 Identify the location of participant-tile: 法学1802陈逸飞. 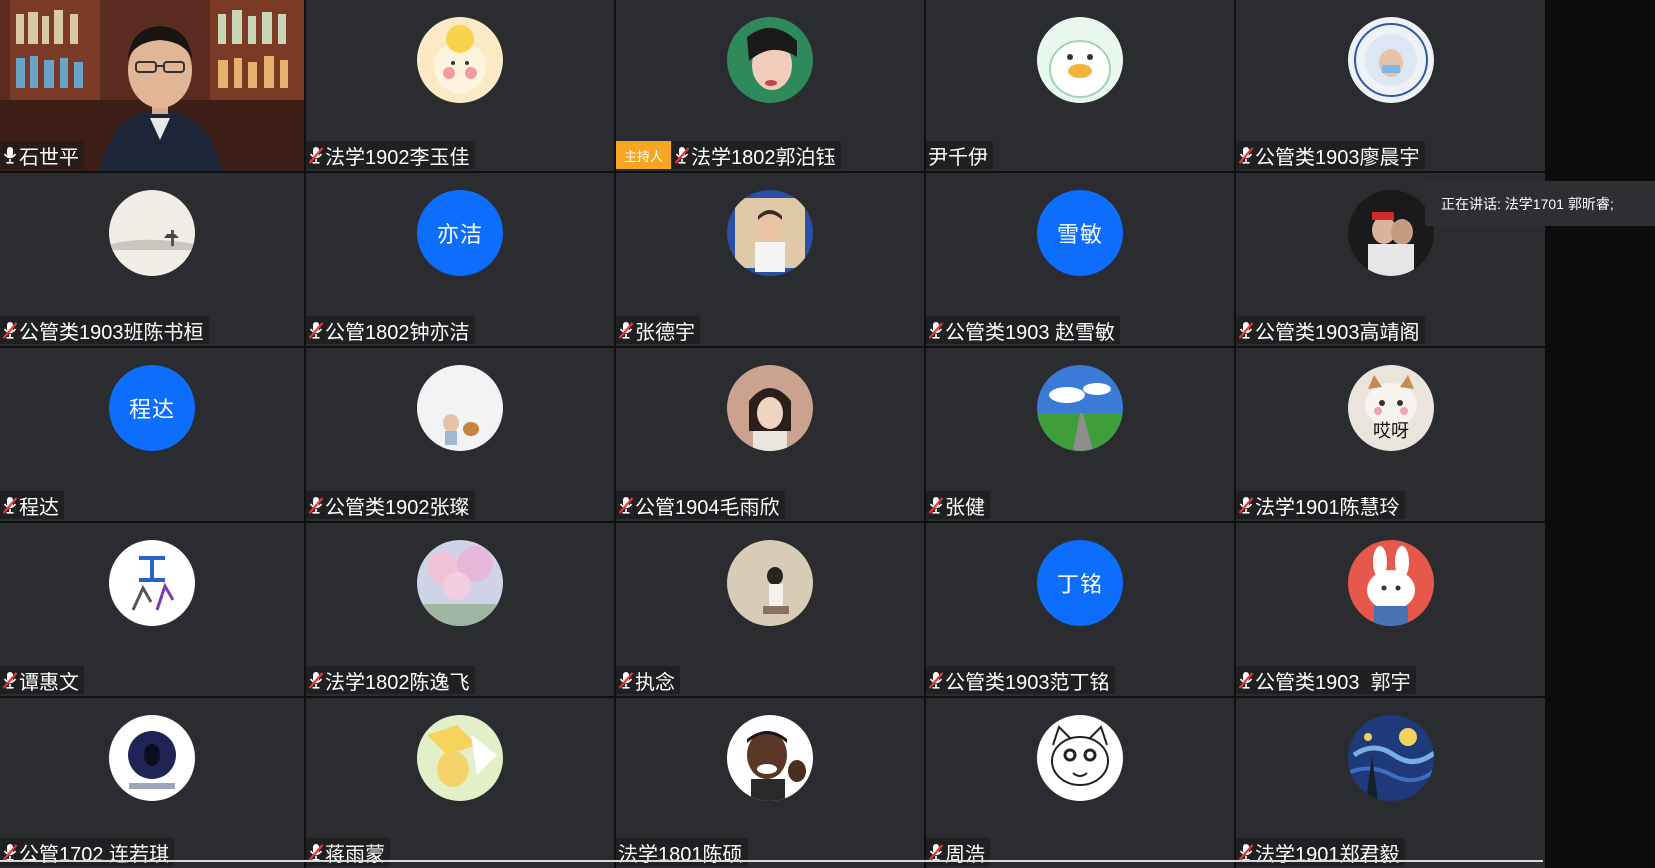
(460, 609).